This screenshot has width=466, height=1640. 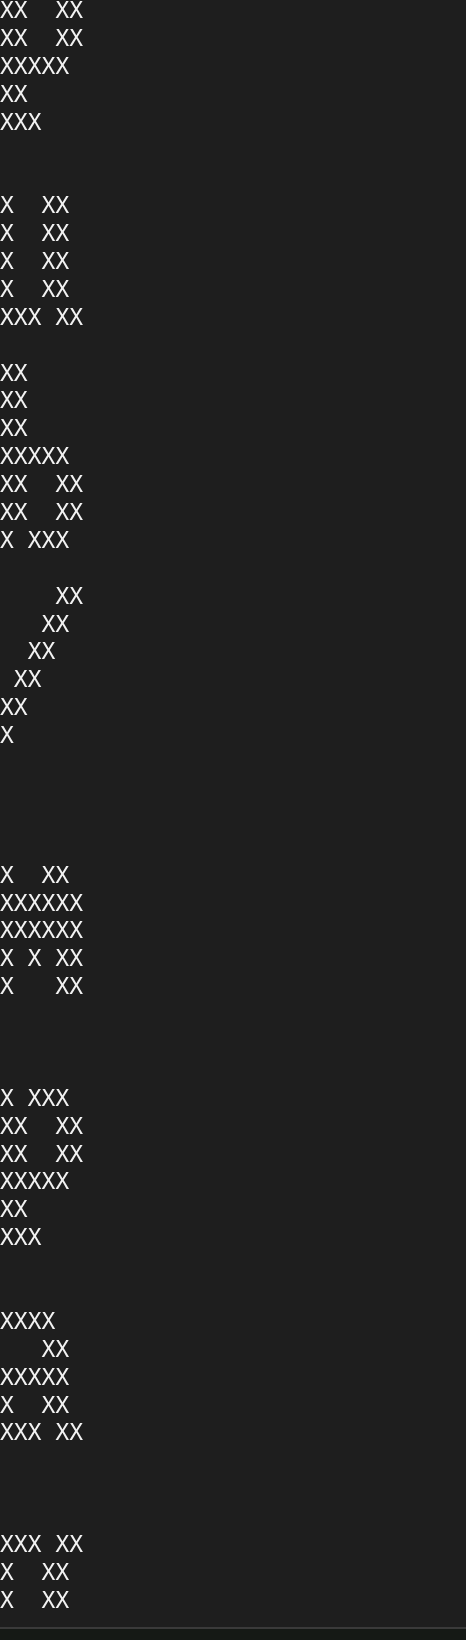 I want to click on terminal-line: XXX, so click(x=14, y=373).